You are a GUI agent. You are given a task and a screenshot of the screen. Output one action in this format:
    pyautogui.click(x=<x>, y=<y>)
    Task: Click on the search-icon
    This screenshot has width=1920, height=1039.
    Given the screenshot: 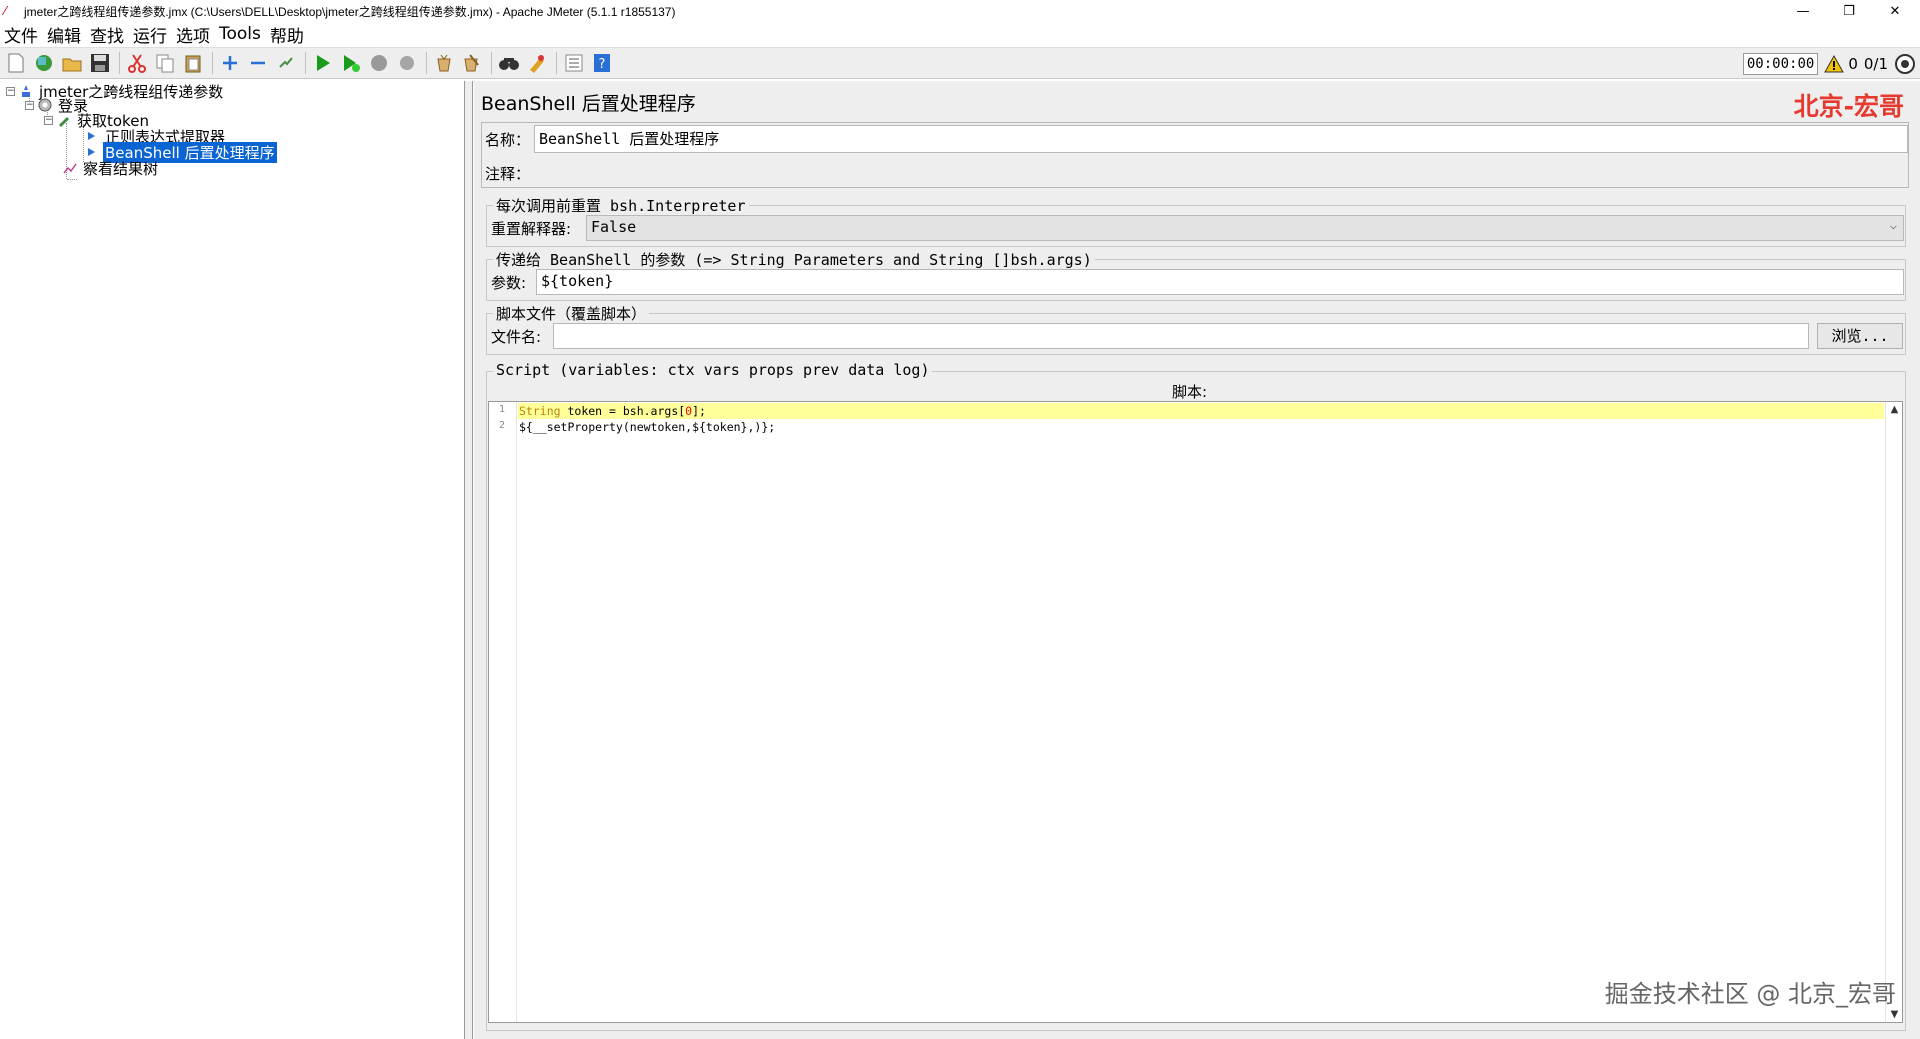 What is the action you would take?
    pyautogui.click(x=509, y=63)
    